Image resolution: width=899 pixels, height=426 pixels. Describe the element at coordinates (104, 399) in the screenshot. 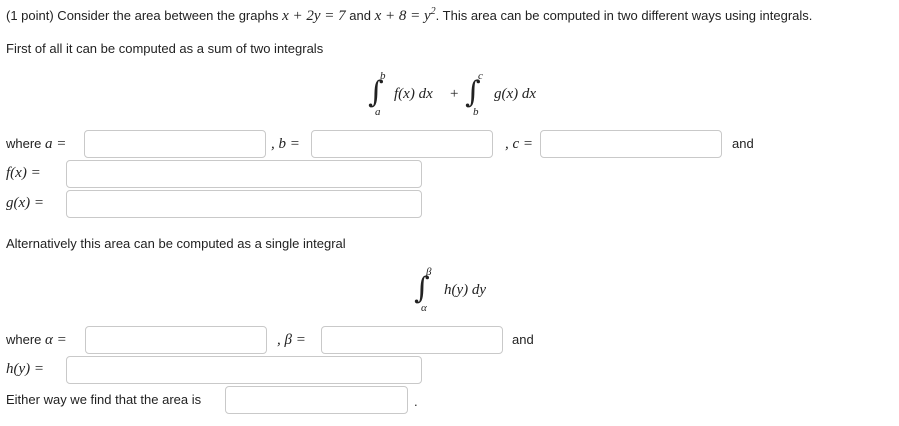

I see `final-text: Either way we find that the area is` at that location.